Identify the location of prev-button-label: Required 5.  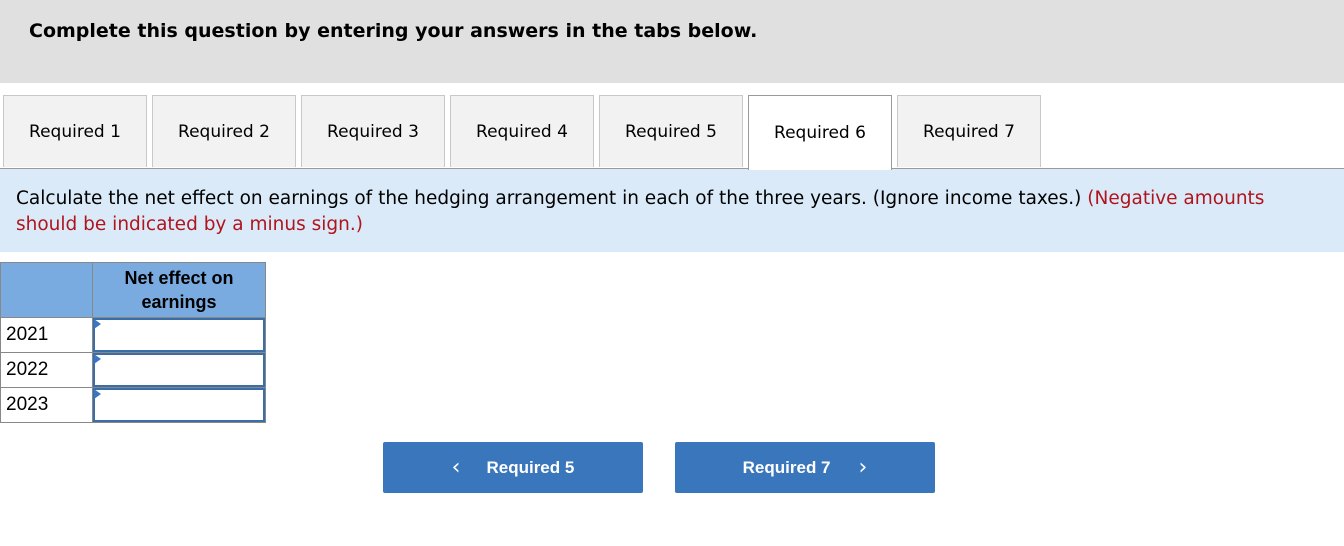
(530, 467).